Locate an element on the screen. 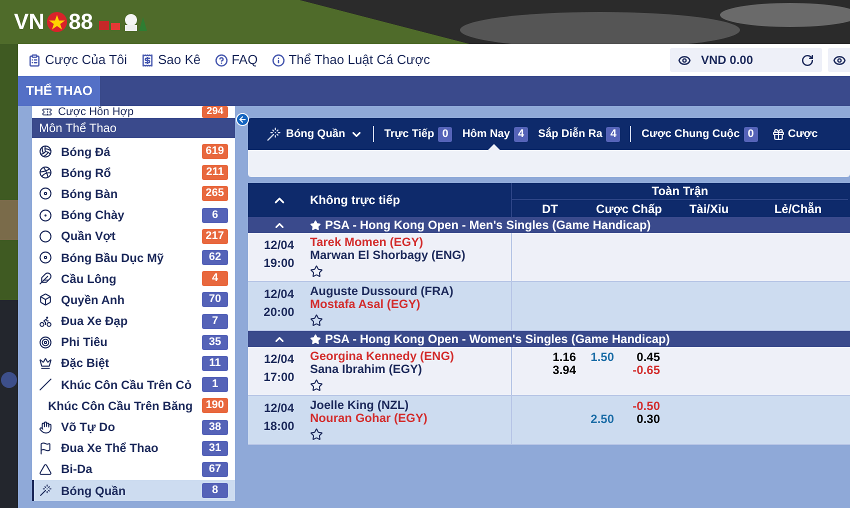 The width and height of the screenshot is (850, 508). balance-text: VND 0.00 is located at coordinates (727, 60).